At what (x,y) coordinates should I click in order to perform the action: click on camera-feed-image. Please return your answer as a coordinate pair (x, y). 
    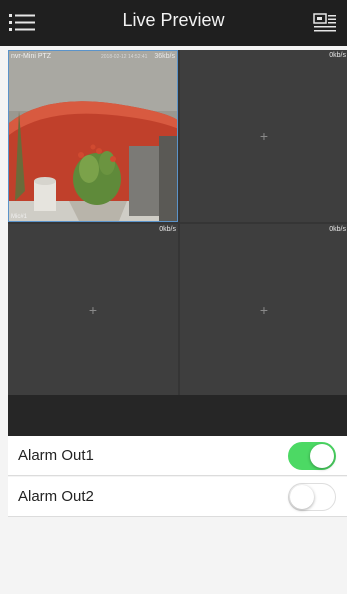
    Looking at the image, I should click on (93, 136).